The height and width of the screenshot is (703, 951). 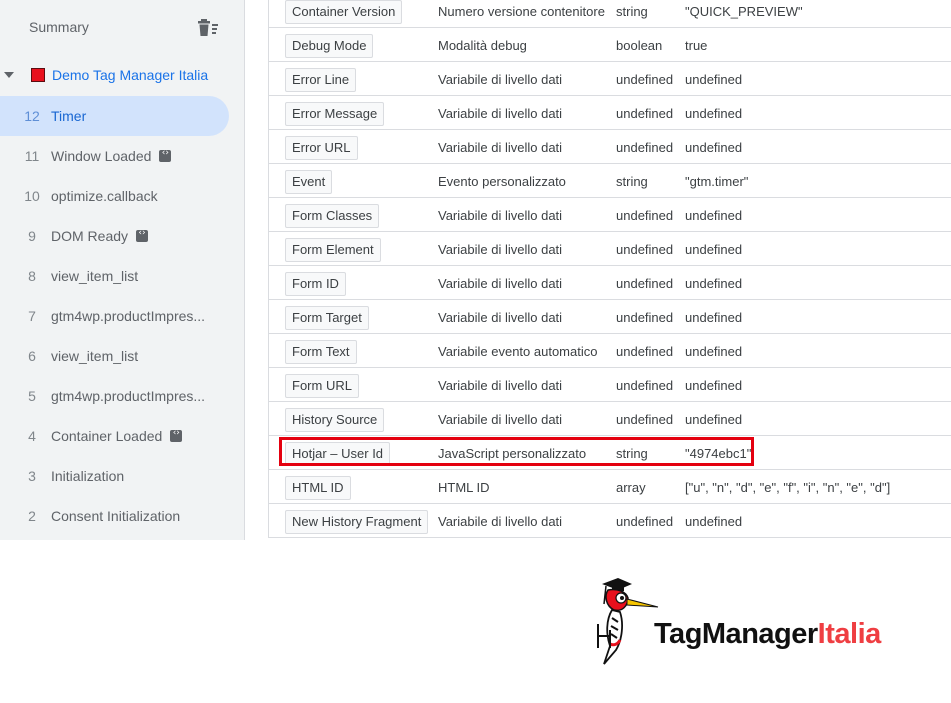 What do you see at coordinates (104, 196) in the screenshot?
I see `event-label-text: optimize.callback` at bounding box center [104, 196].